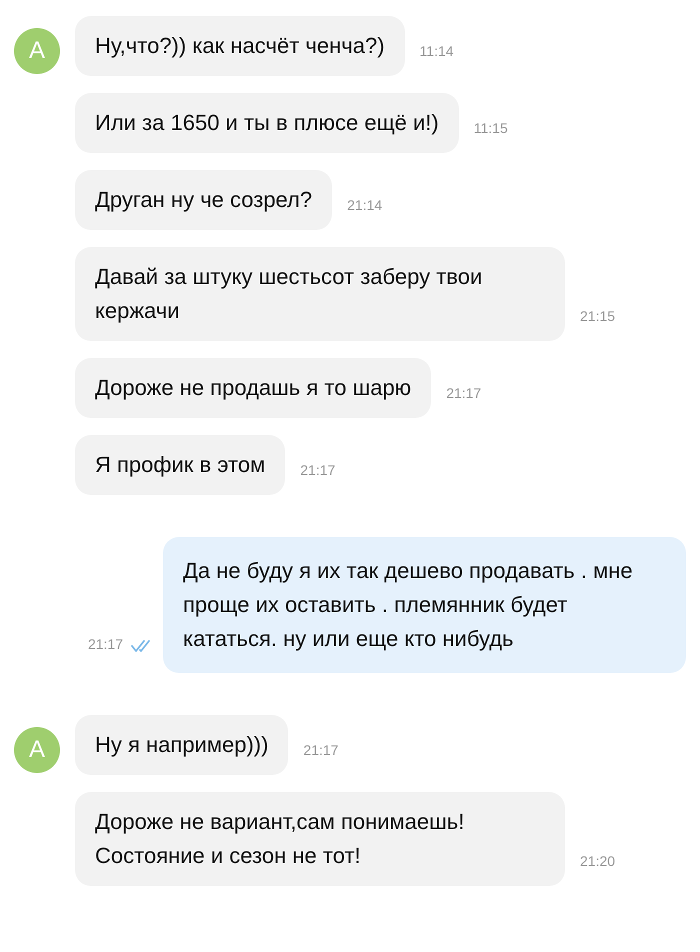  What do you see at coordinates (180, 465) in the screenshot?
I see `message-bubble: Я профик в этом` at bounding box center [180, 465].